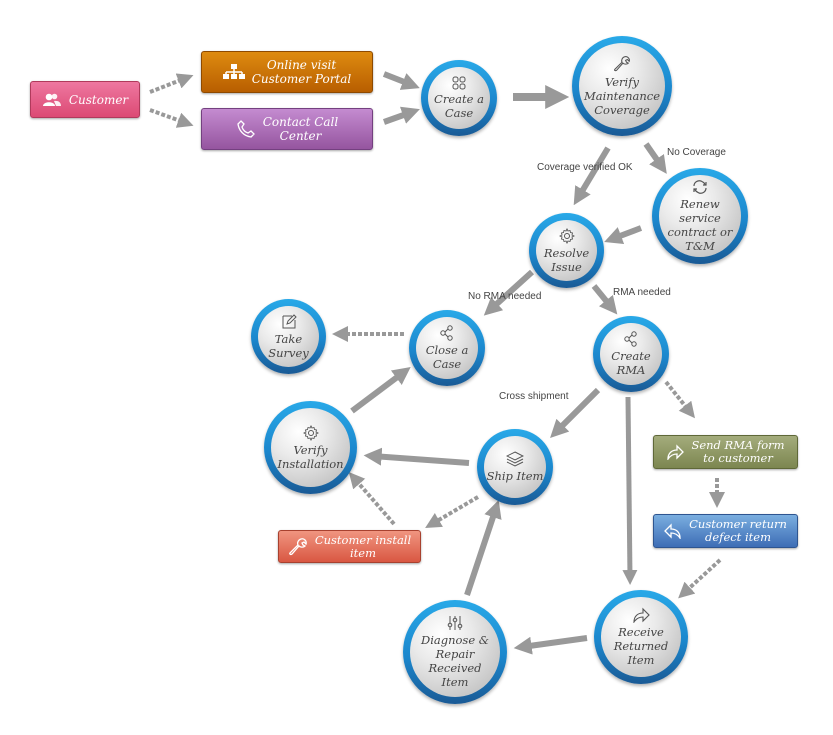  Describe the element at coordinates (447, 357) in the screenshot. I see `node-close-case-label: Close a Case` at that location.